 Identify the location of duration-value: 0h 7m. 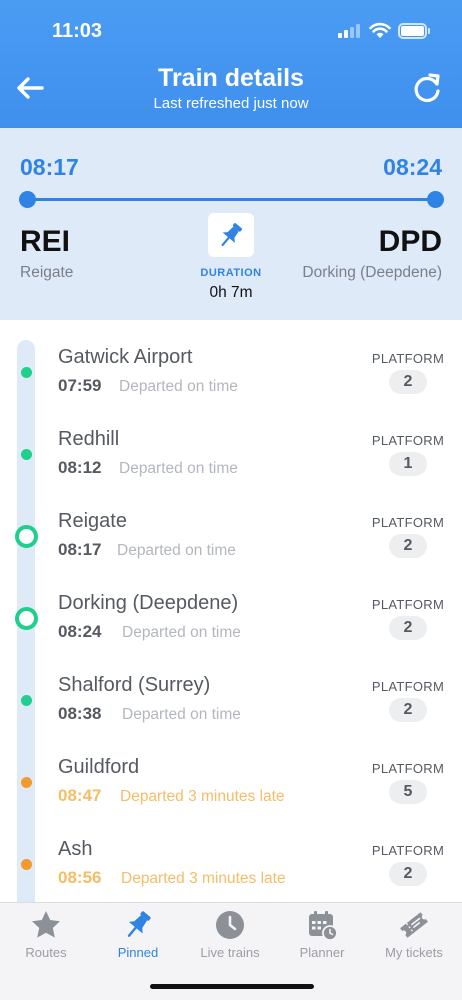
(231, 292).